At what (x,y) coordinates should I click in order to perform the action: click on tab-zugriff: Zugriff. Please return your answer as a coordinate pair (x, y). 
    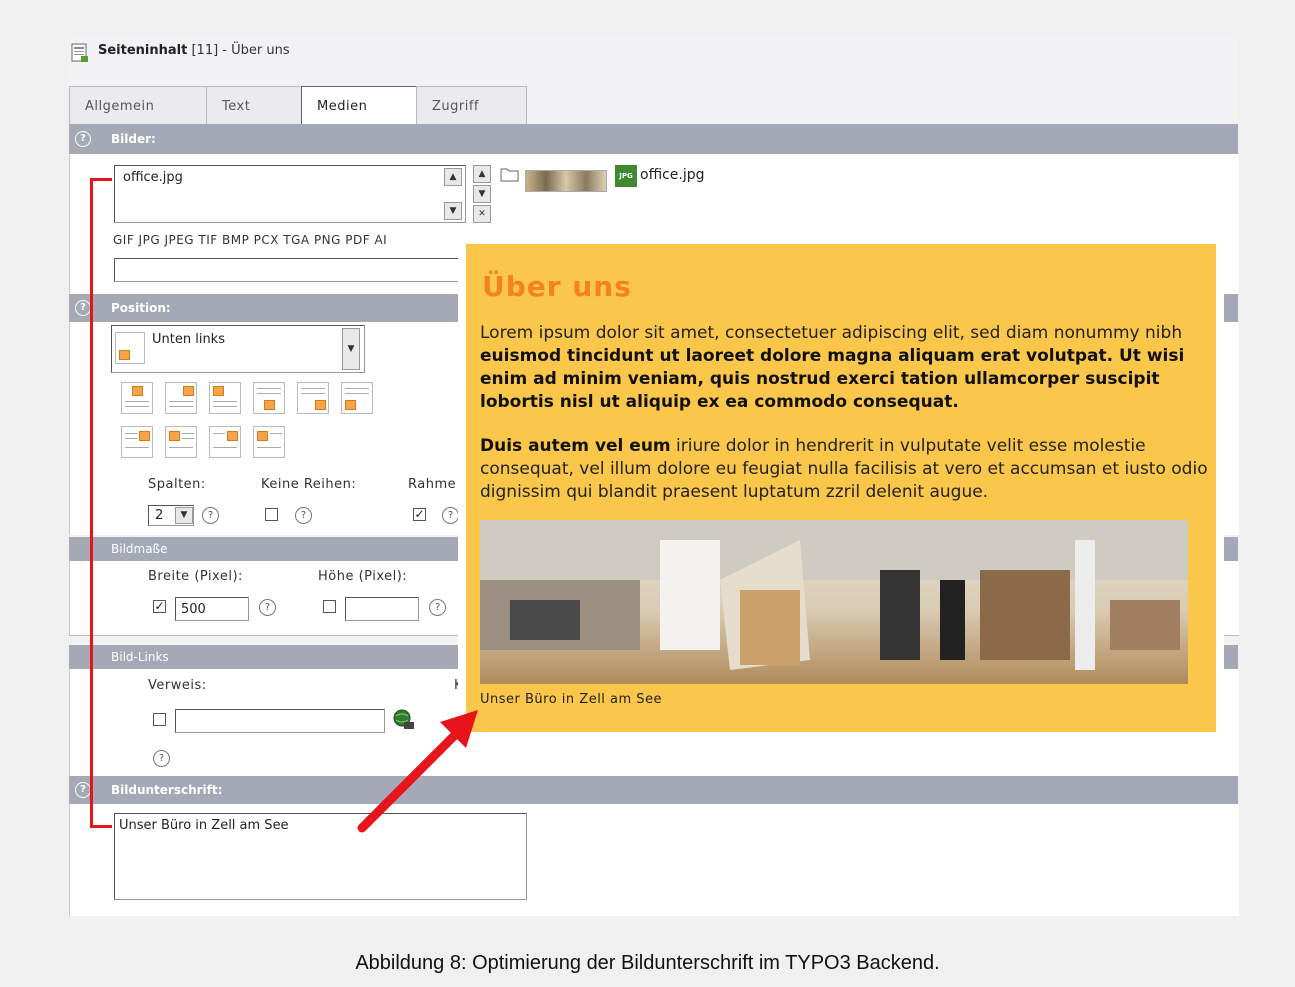
    Looking at the image, I should click on (471, 105).